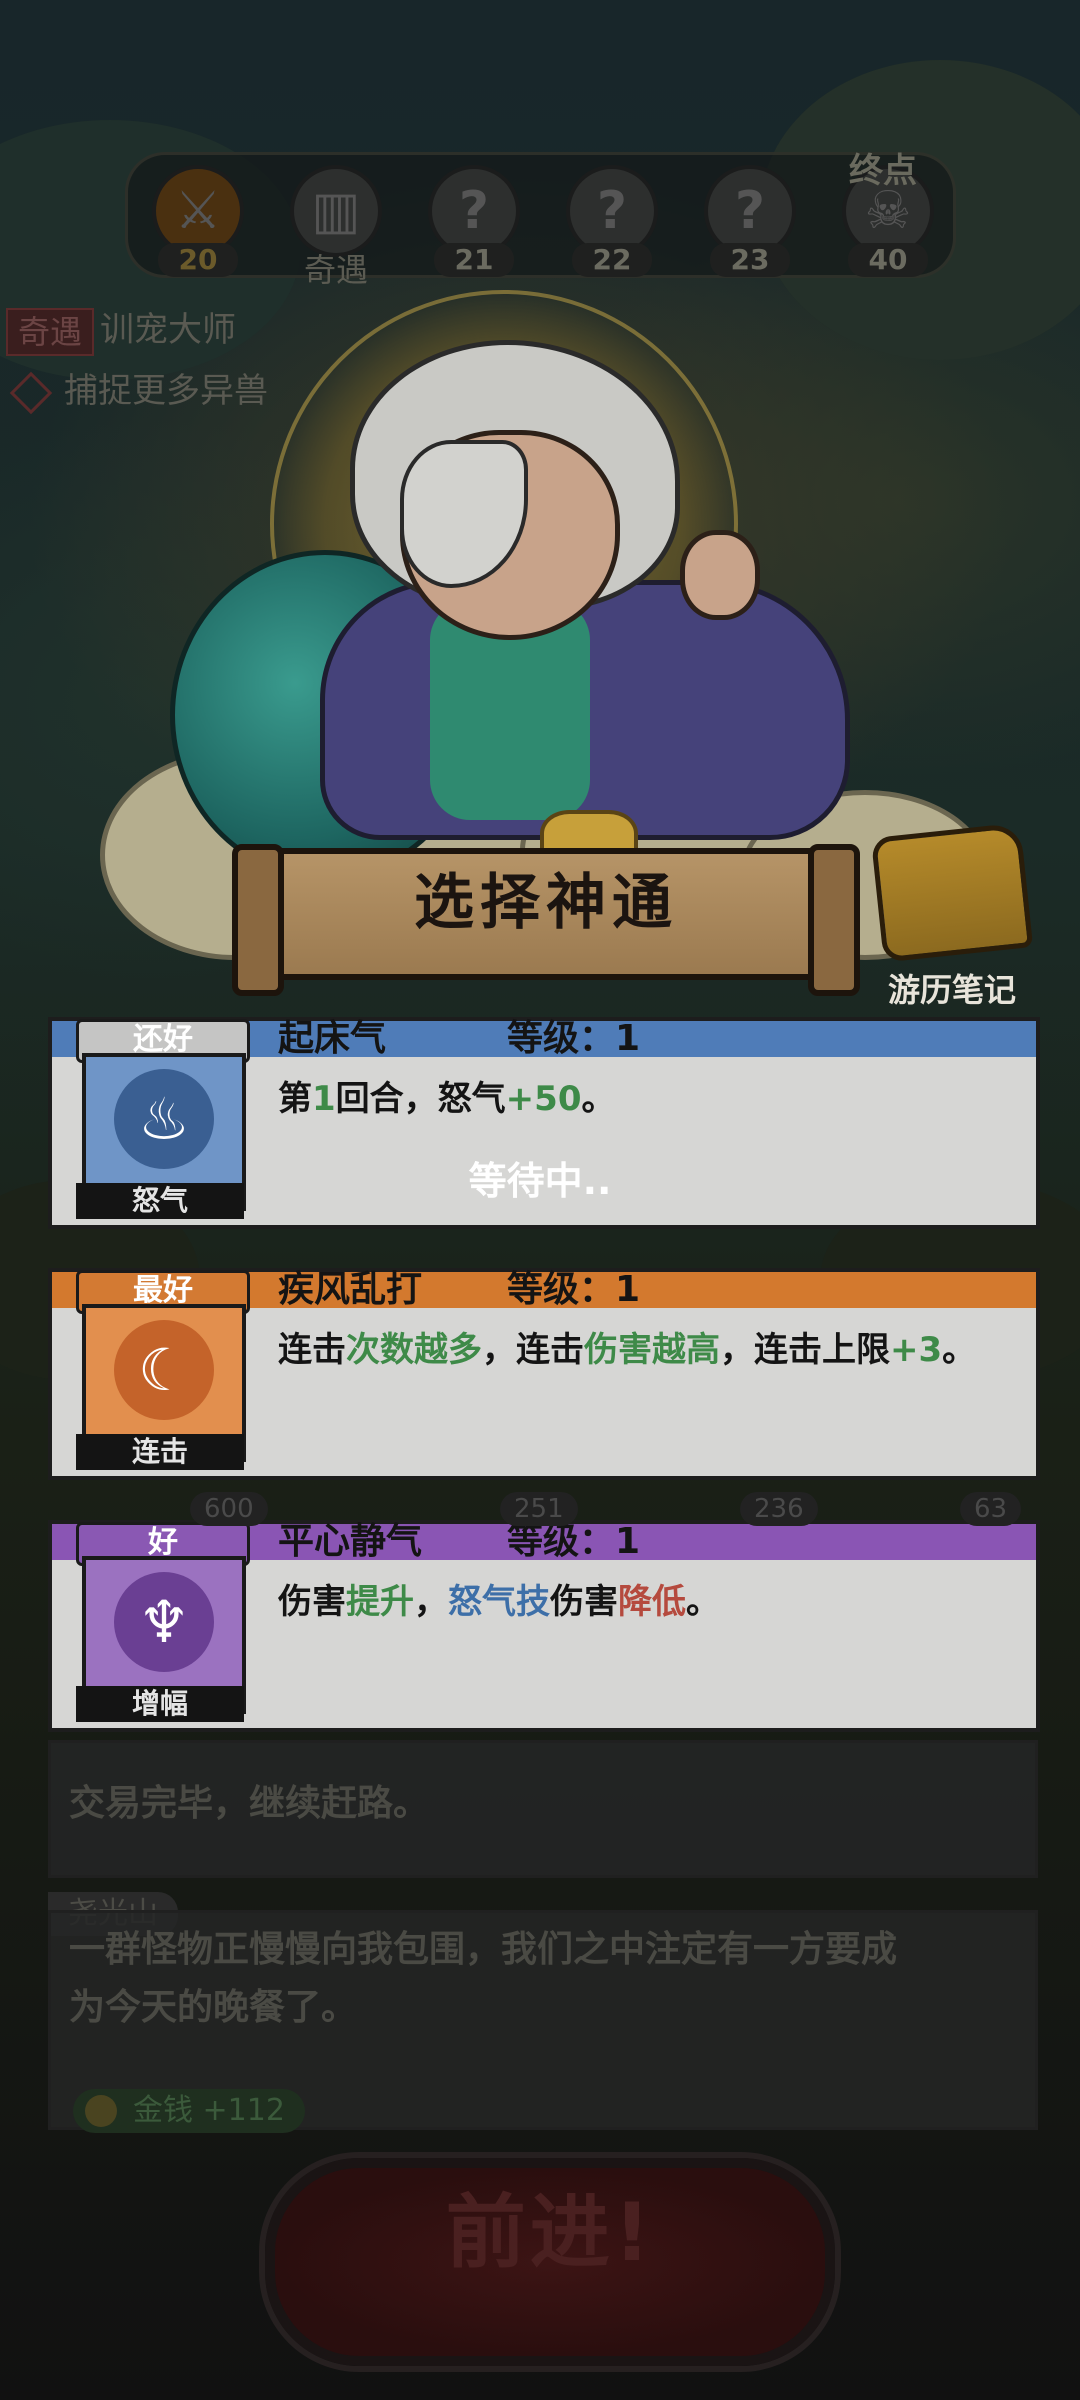 Image resolution: width=1080 pixels, height=2400 pixels. Describe the element at coordinates (779, 1509) in the screenshot. I see `stat-value: 236` at that location.